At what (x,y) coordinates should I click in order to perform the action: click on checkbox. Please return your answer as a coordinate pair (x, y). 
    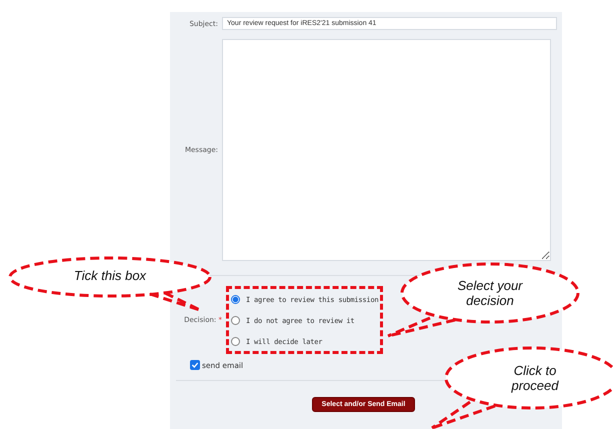
    Looking at the image, I should click on (195, 365).